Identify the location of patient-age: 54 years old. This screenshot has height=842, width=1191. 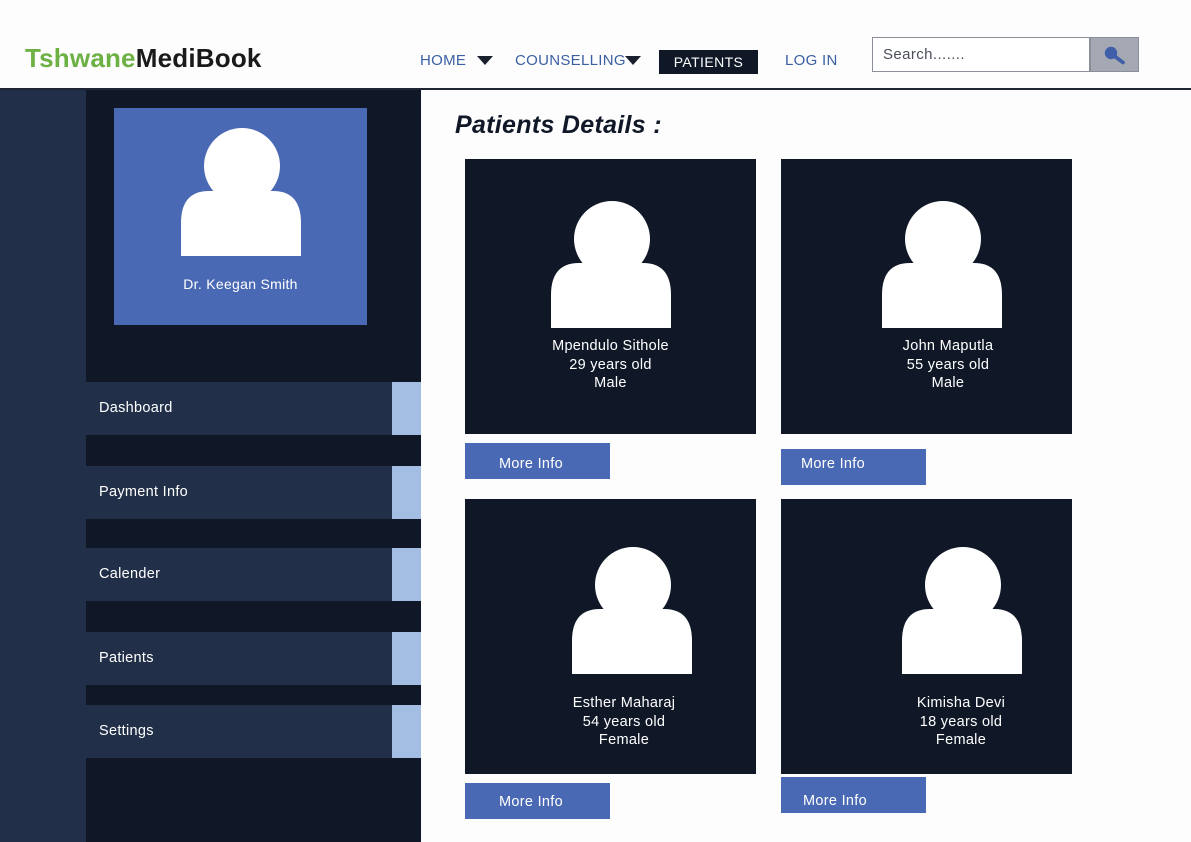
(624, 721).